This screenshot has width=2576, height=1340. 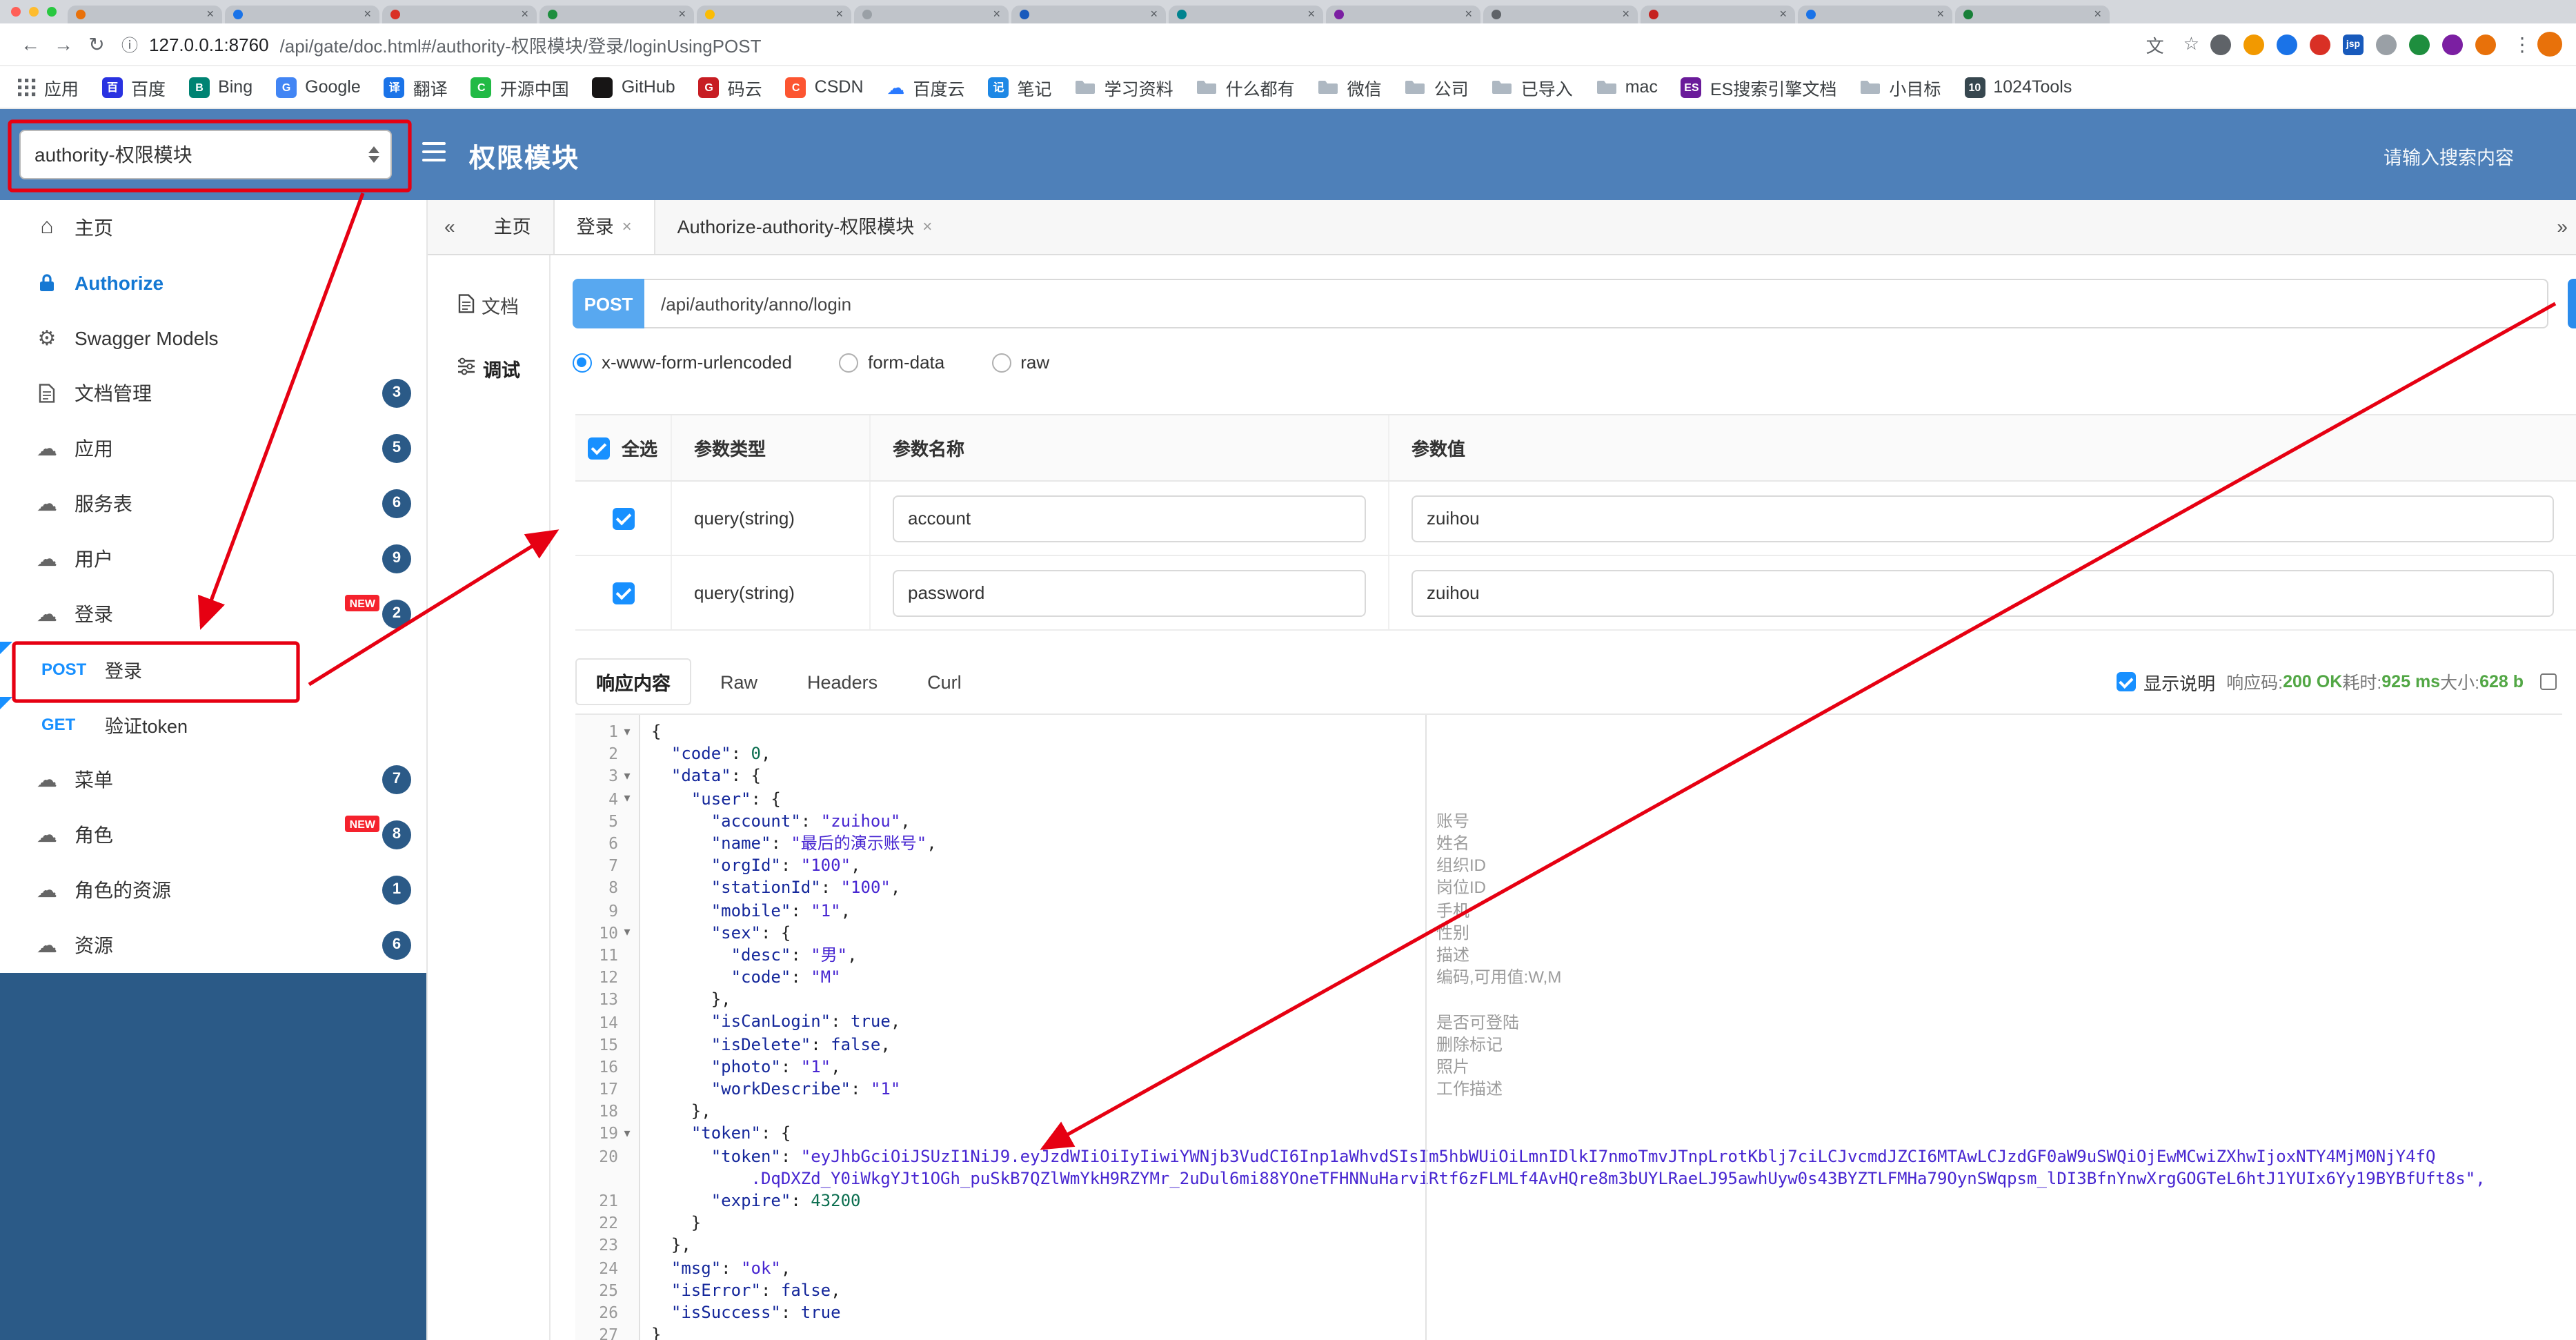 I want to click on tabs-scroll-right-icon: », so click(x=2562, y=227).